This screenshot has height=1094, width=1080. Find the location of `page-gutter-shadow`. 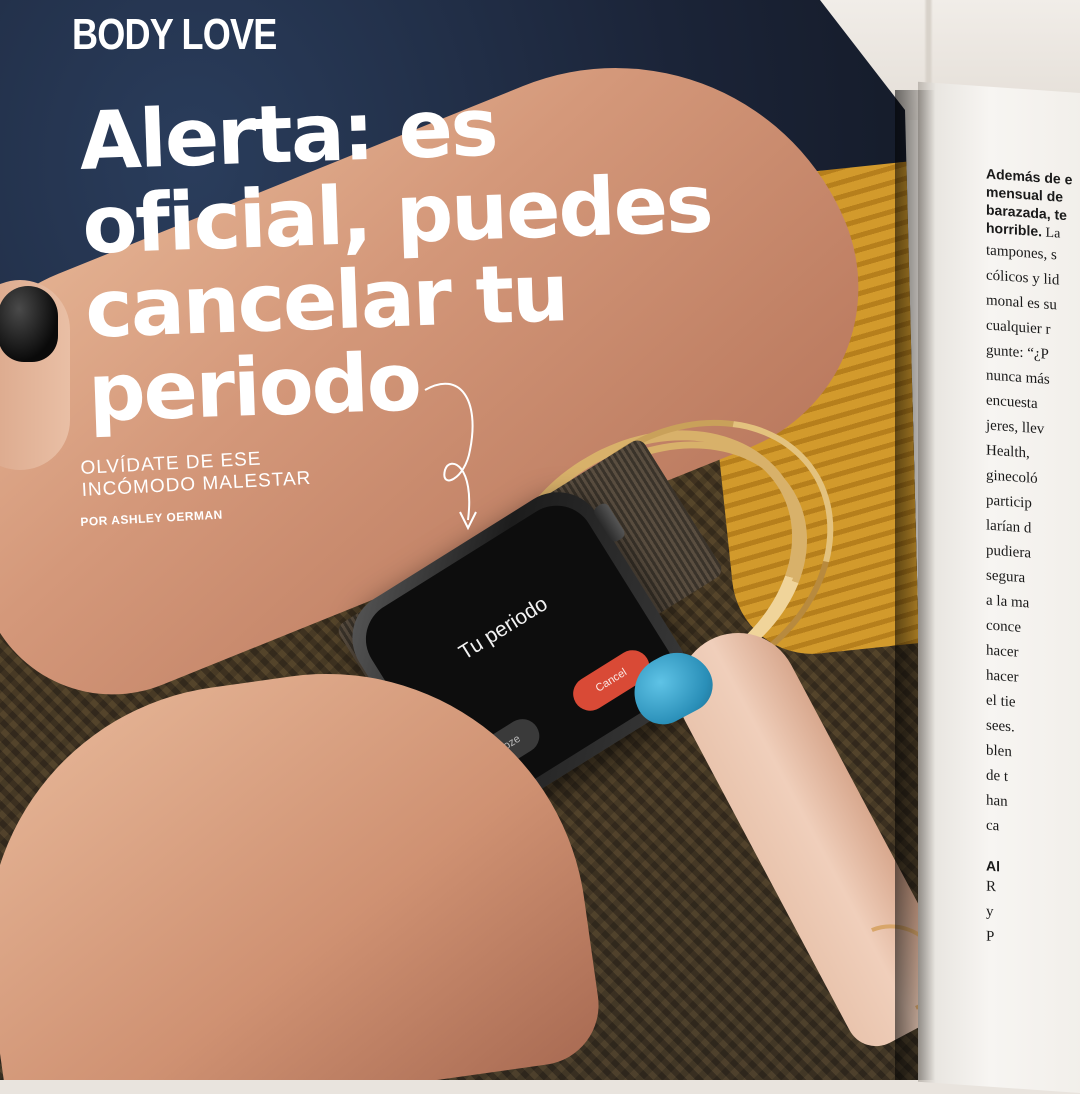

page-gutter-shadow is located at coordinates (915, 585).